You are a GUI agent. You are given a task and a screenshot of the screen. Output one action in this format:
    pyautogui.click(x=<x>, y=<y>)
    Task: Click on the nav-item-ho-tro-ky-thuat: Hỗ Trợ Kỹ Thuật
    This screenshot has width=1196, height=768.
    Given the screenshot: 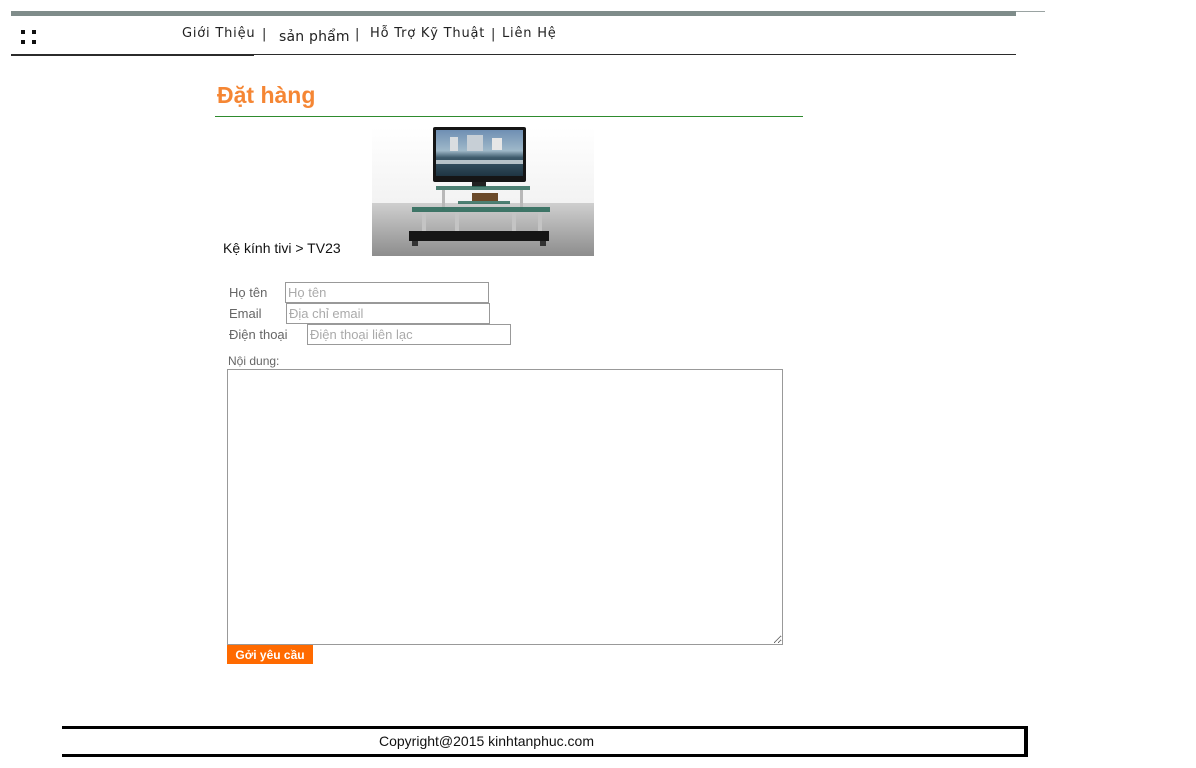 What is the action you would take?
    pyautogui.click(x=427, y=33)
    